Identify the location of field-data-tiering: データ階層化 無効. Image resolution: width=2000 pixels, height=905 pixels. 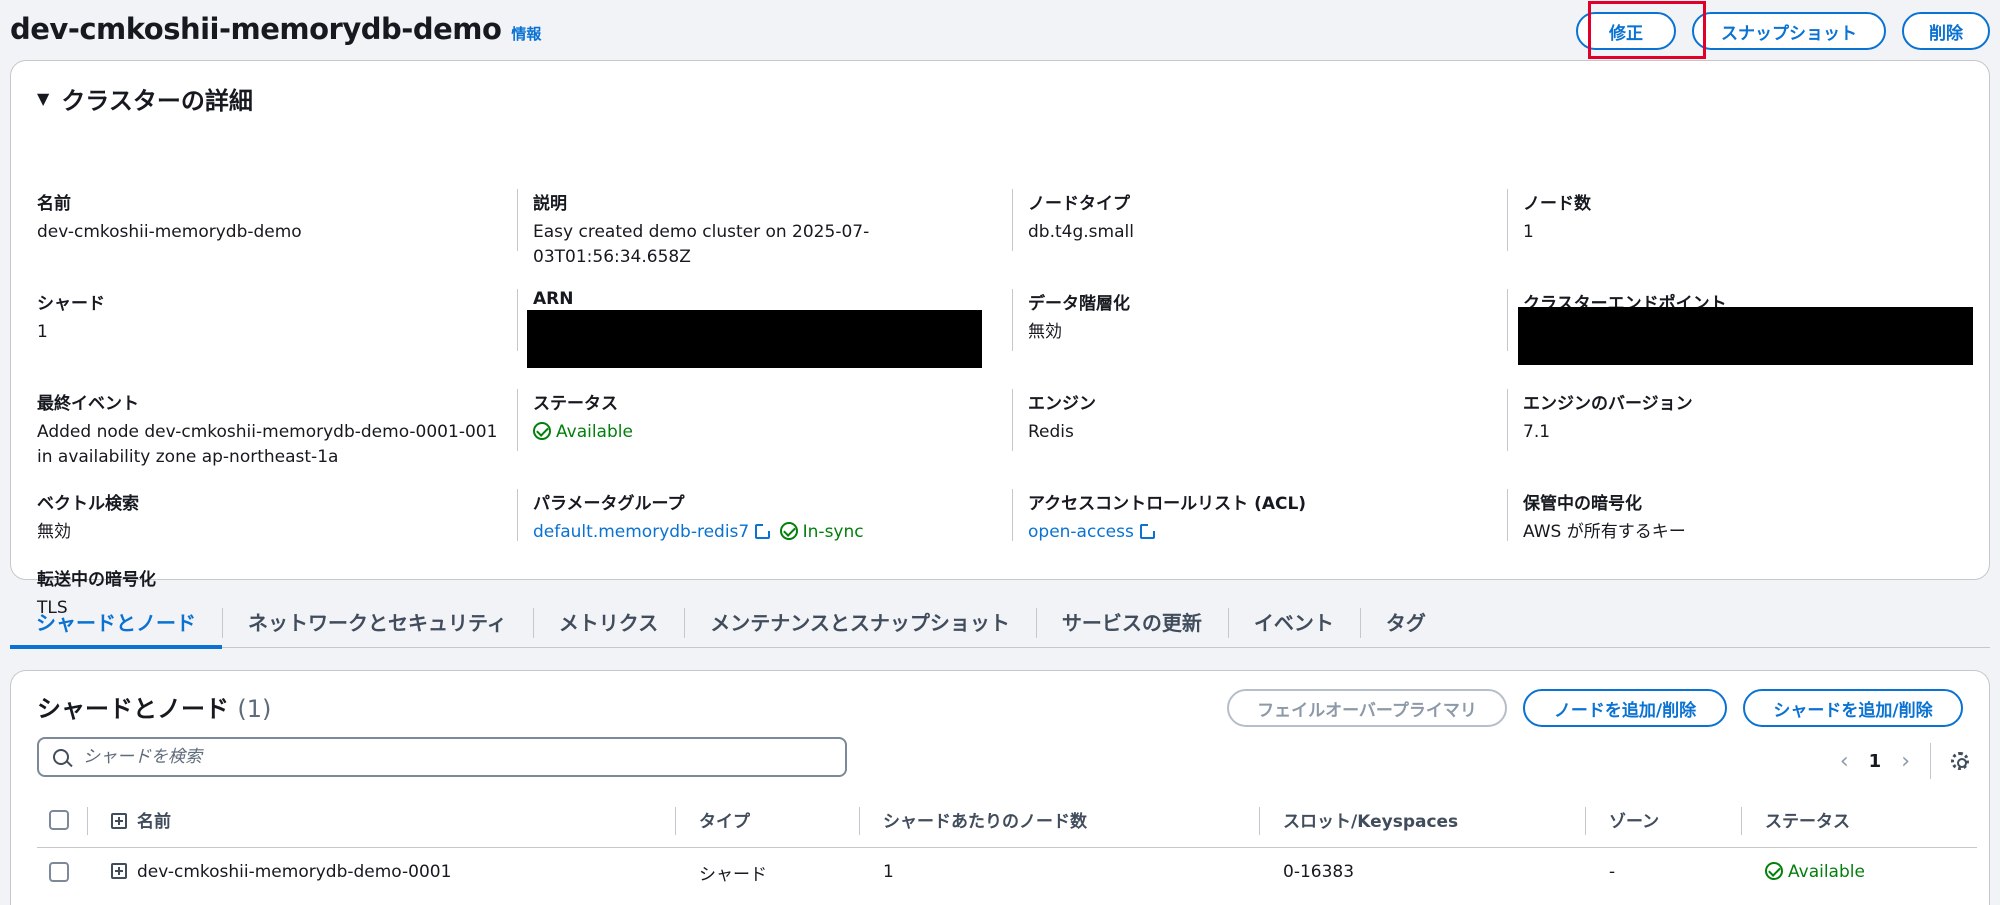
(1263, 317).